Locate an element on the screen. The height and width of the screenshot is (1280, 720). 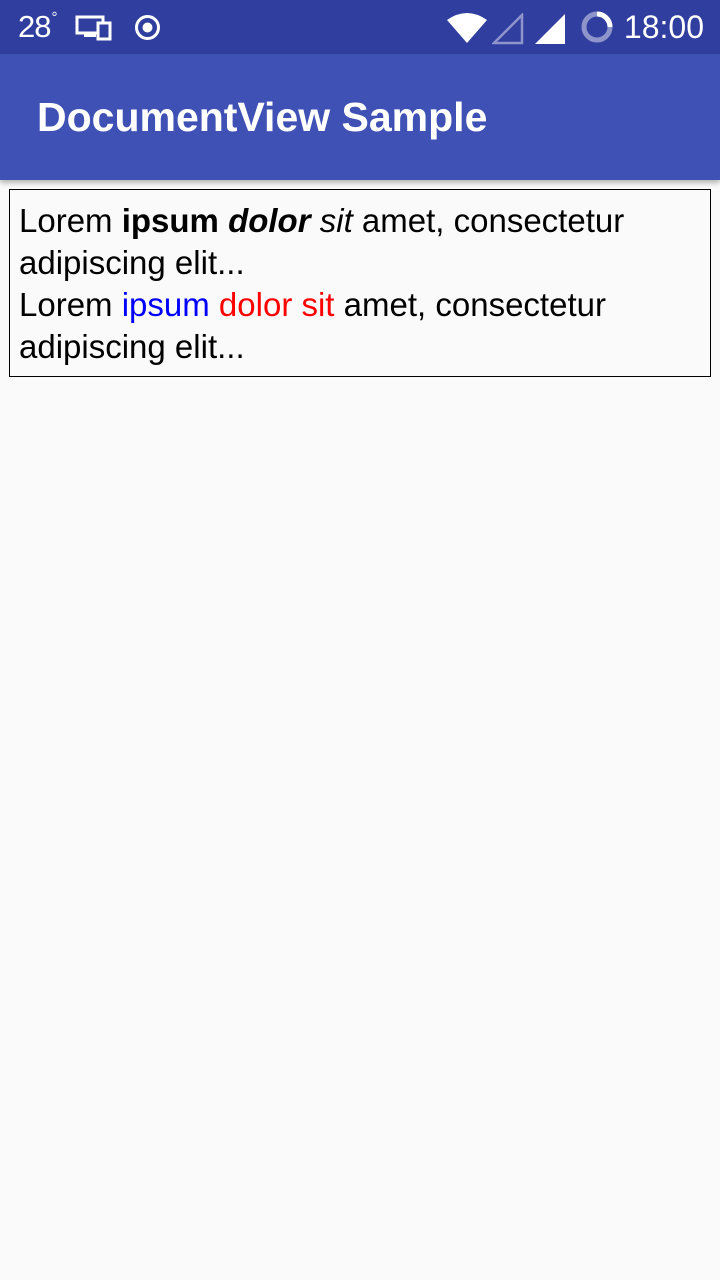
status-bar: 28° 18:00 is located at coordinates (360, 27).